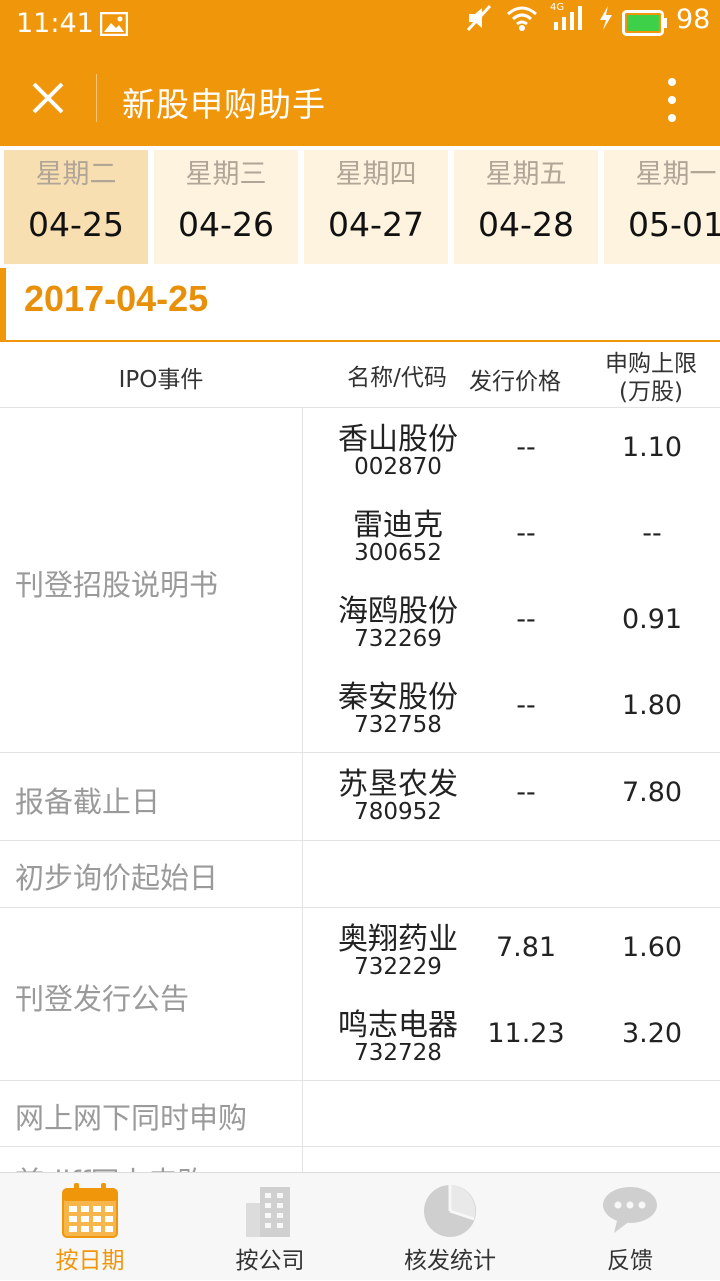 The image size is (720, 1281). Describe the element at coordinates (360, 305) in the screenshot. I see `selected-date-header: 2017-04-25` at that location.